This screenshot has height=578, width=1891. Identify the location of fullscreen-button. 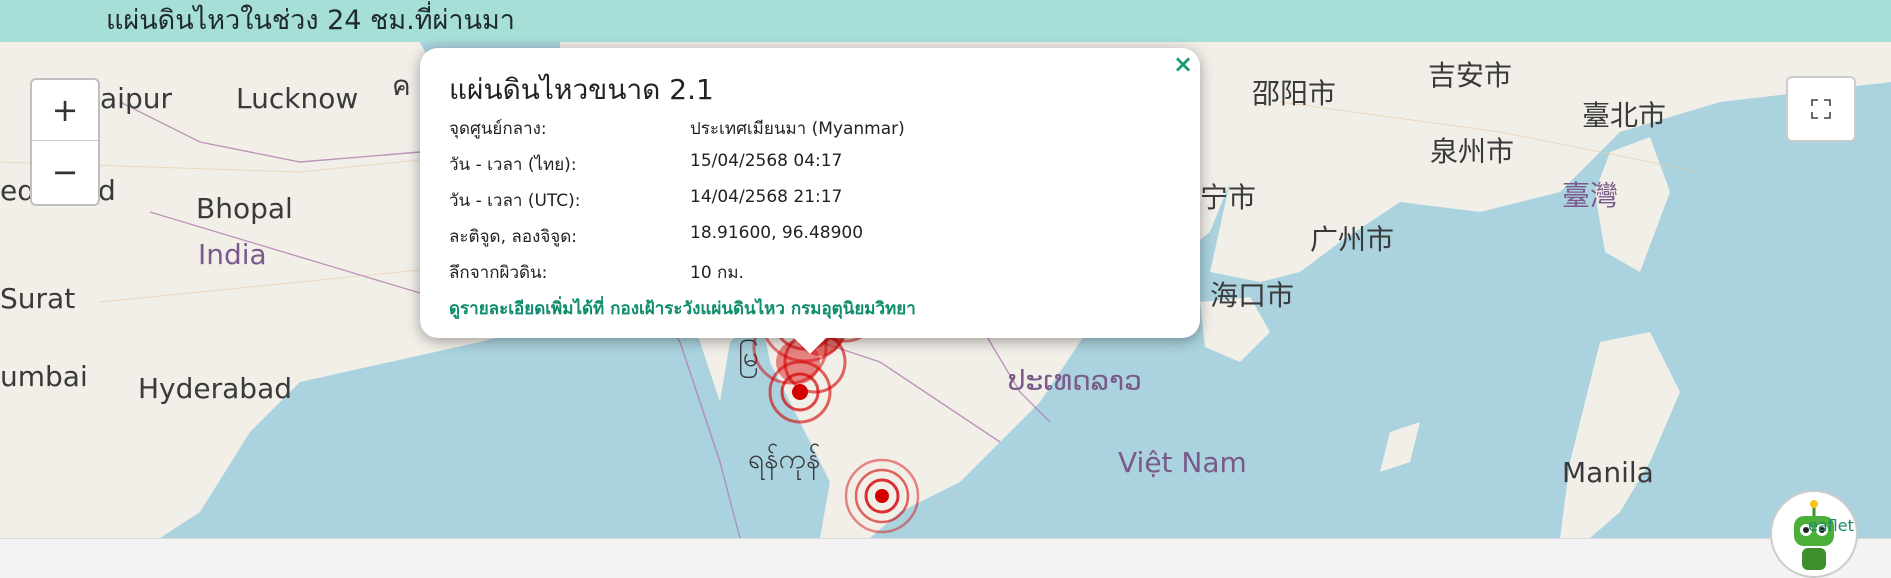
(1821, 109).